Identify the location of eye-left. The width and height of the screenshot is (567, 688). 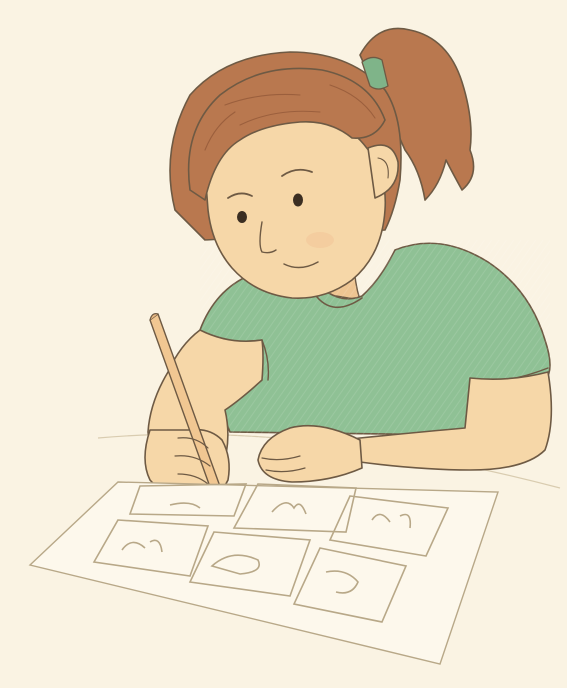
(242, 217).